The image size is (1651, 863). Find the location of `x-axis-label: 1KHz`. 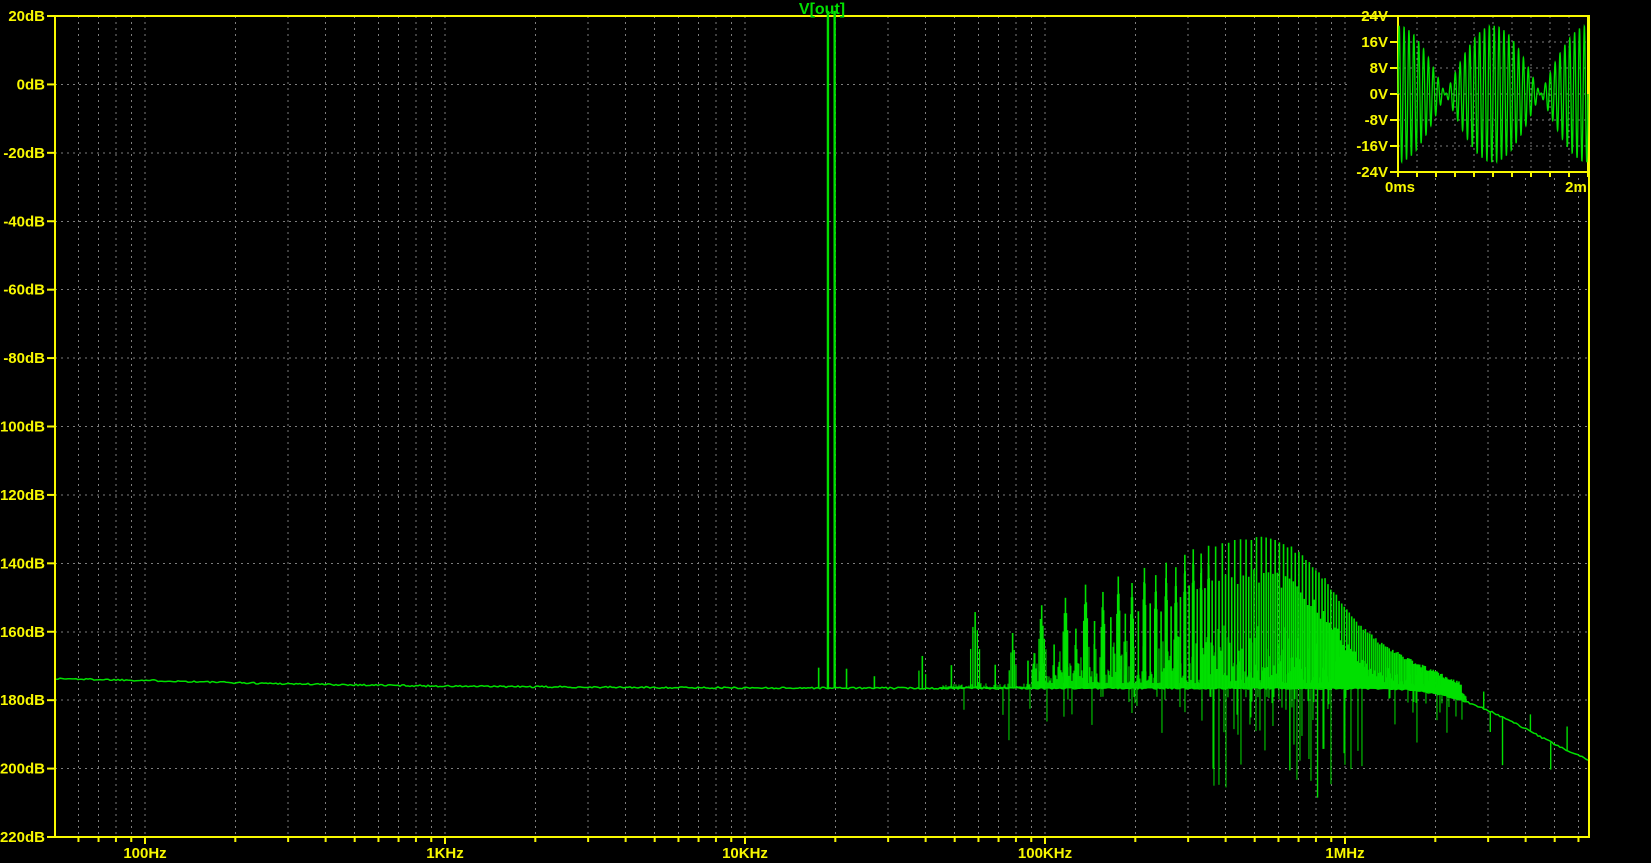

x-axis-label: 1KHz is located at coordinates (445, 853).